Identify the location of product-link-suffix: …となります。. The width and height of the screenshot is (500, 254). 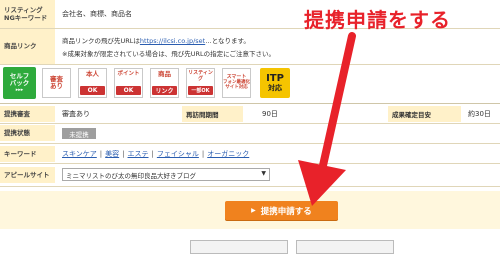
(227, 41).